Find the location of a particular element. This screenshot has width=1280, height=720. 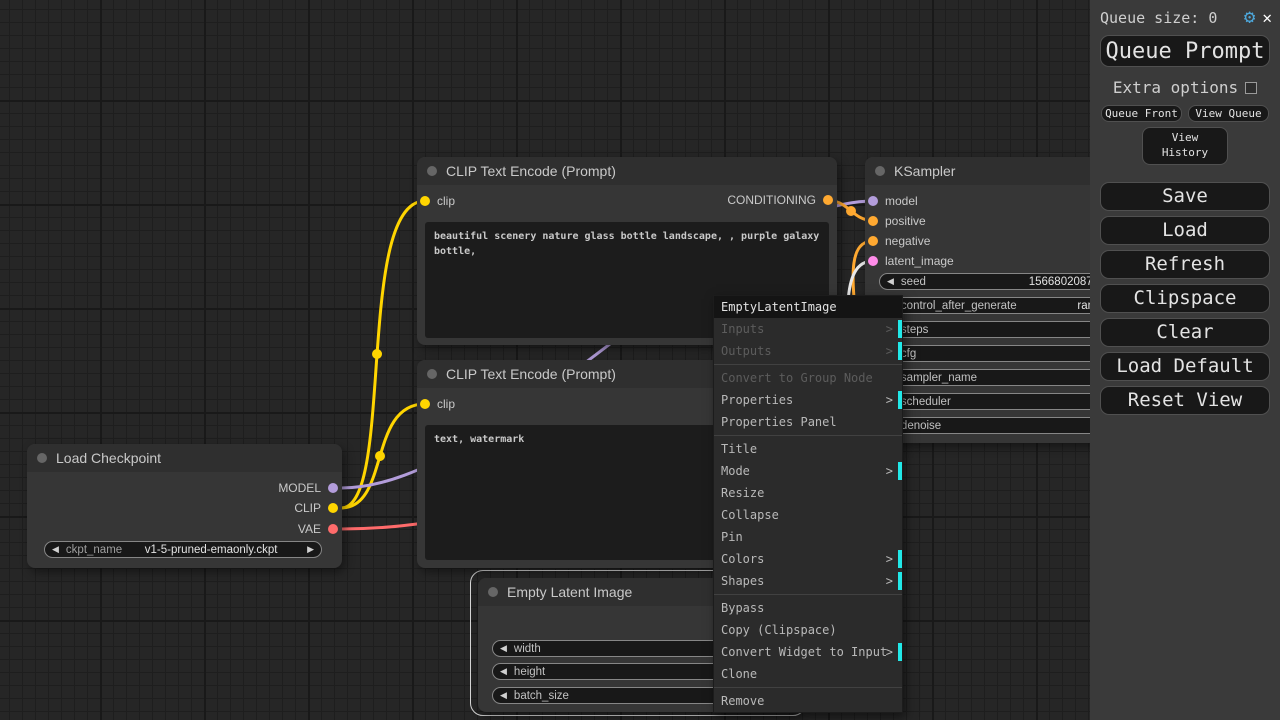

menu-item-title: Title is located at coordinates (808, 449).